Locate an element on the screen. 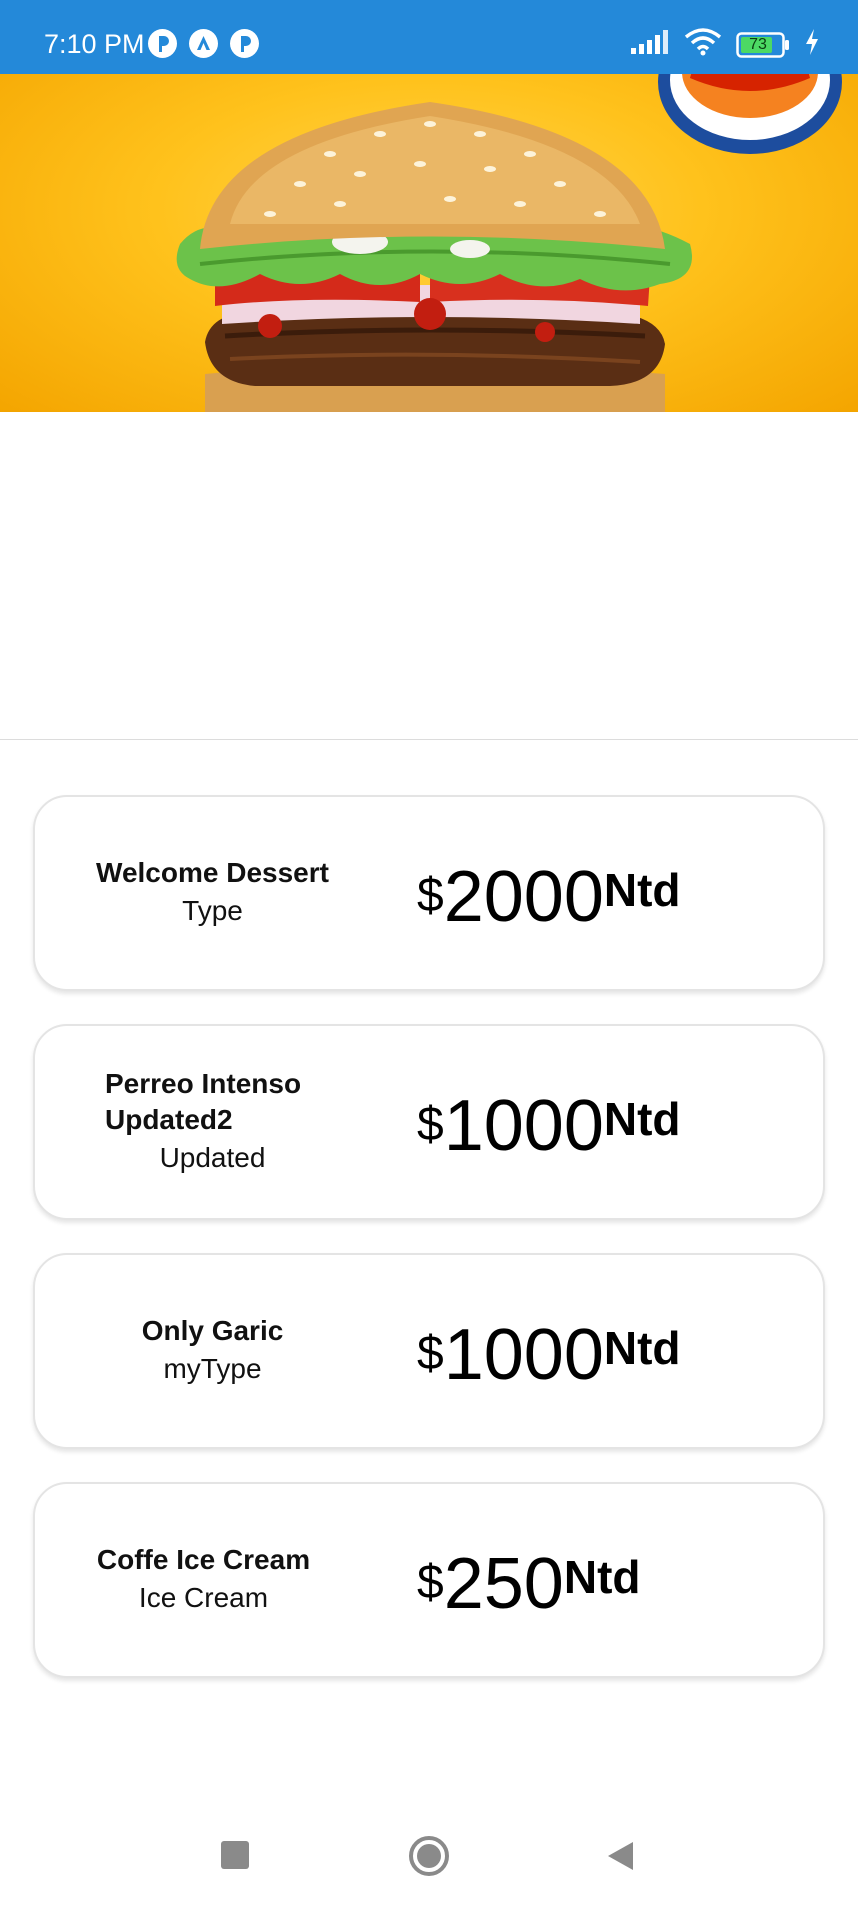  product-price: $ 250 Ntd is located at coordinates (528, 1580).